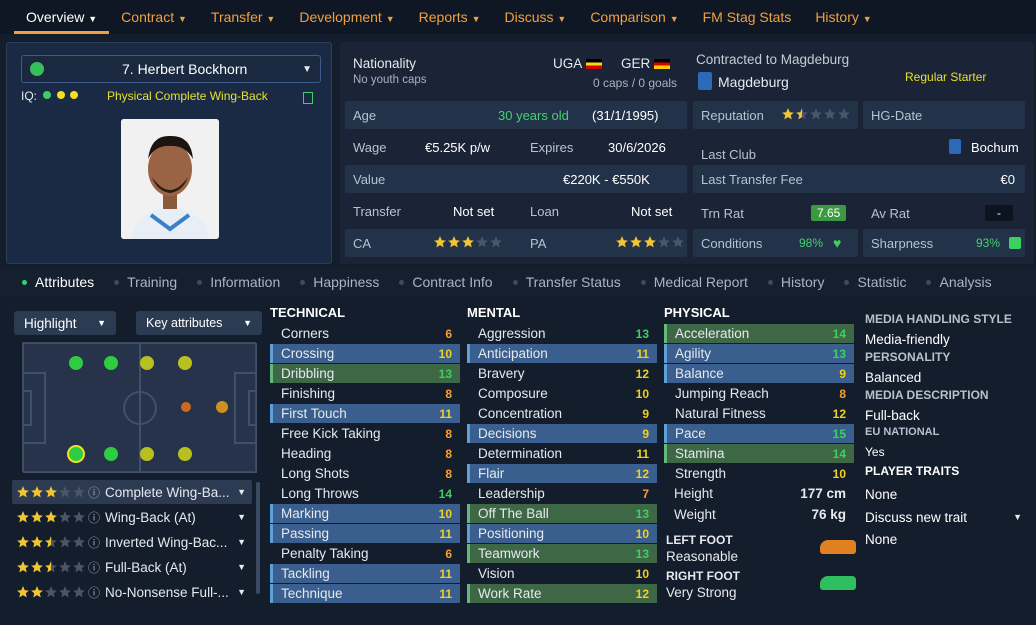  I want to click on attribute-row: Dribbling 13, so click(365, 373).